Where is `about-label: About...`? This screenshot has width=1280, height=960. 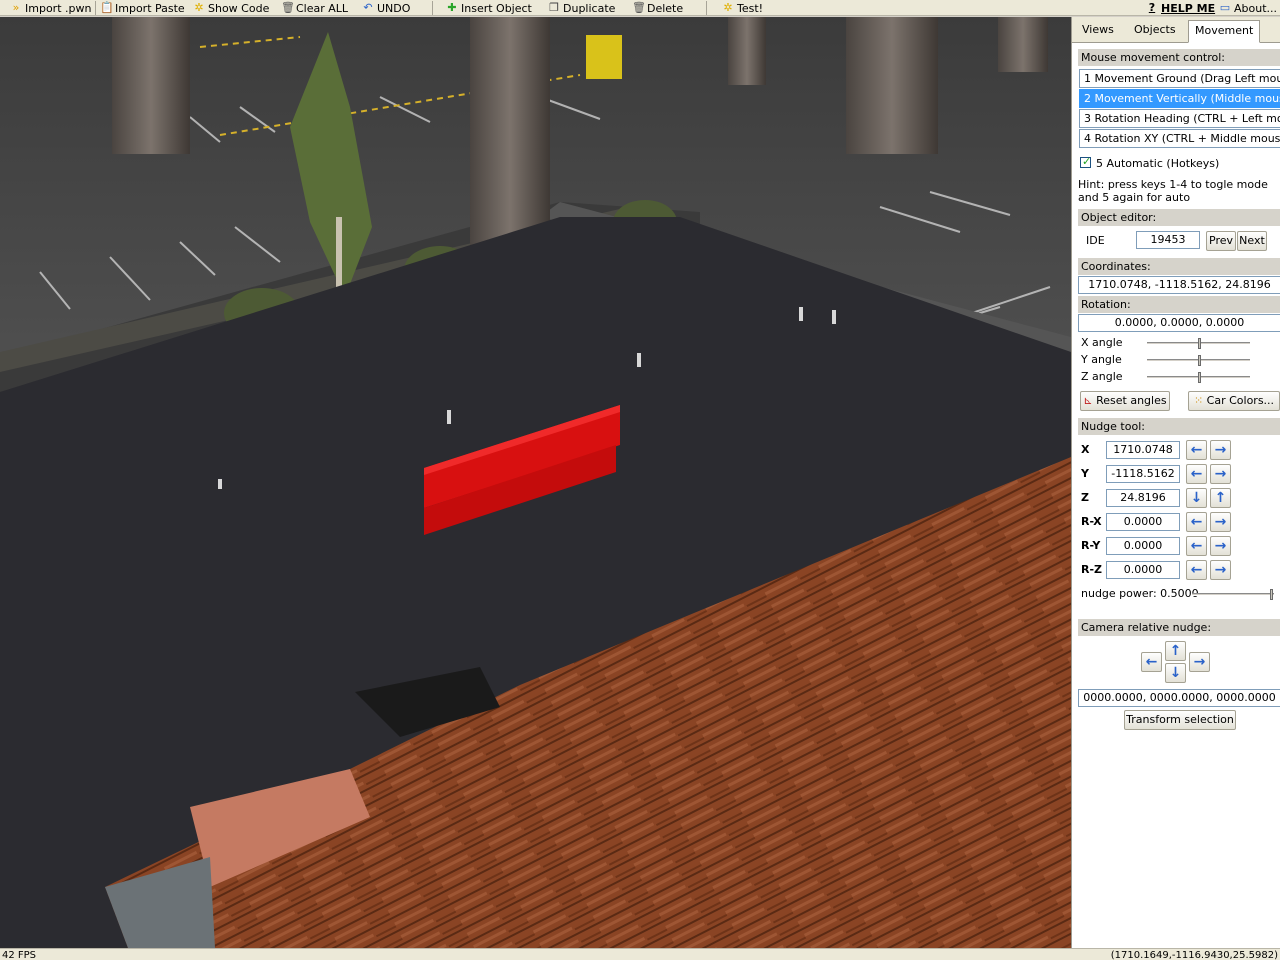
about-label: About... is located at coordinates (1256, 8).